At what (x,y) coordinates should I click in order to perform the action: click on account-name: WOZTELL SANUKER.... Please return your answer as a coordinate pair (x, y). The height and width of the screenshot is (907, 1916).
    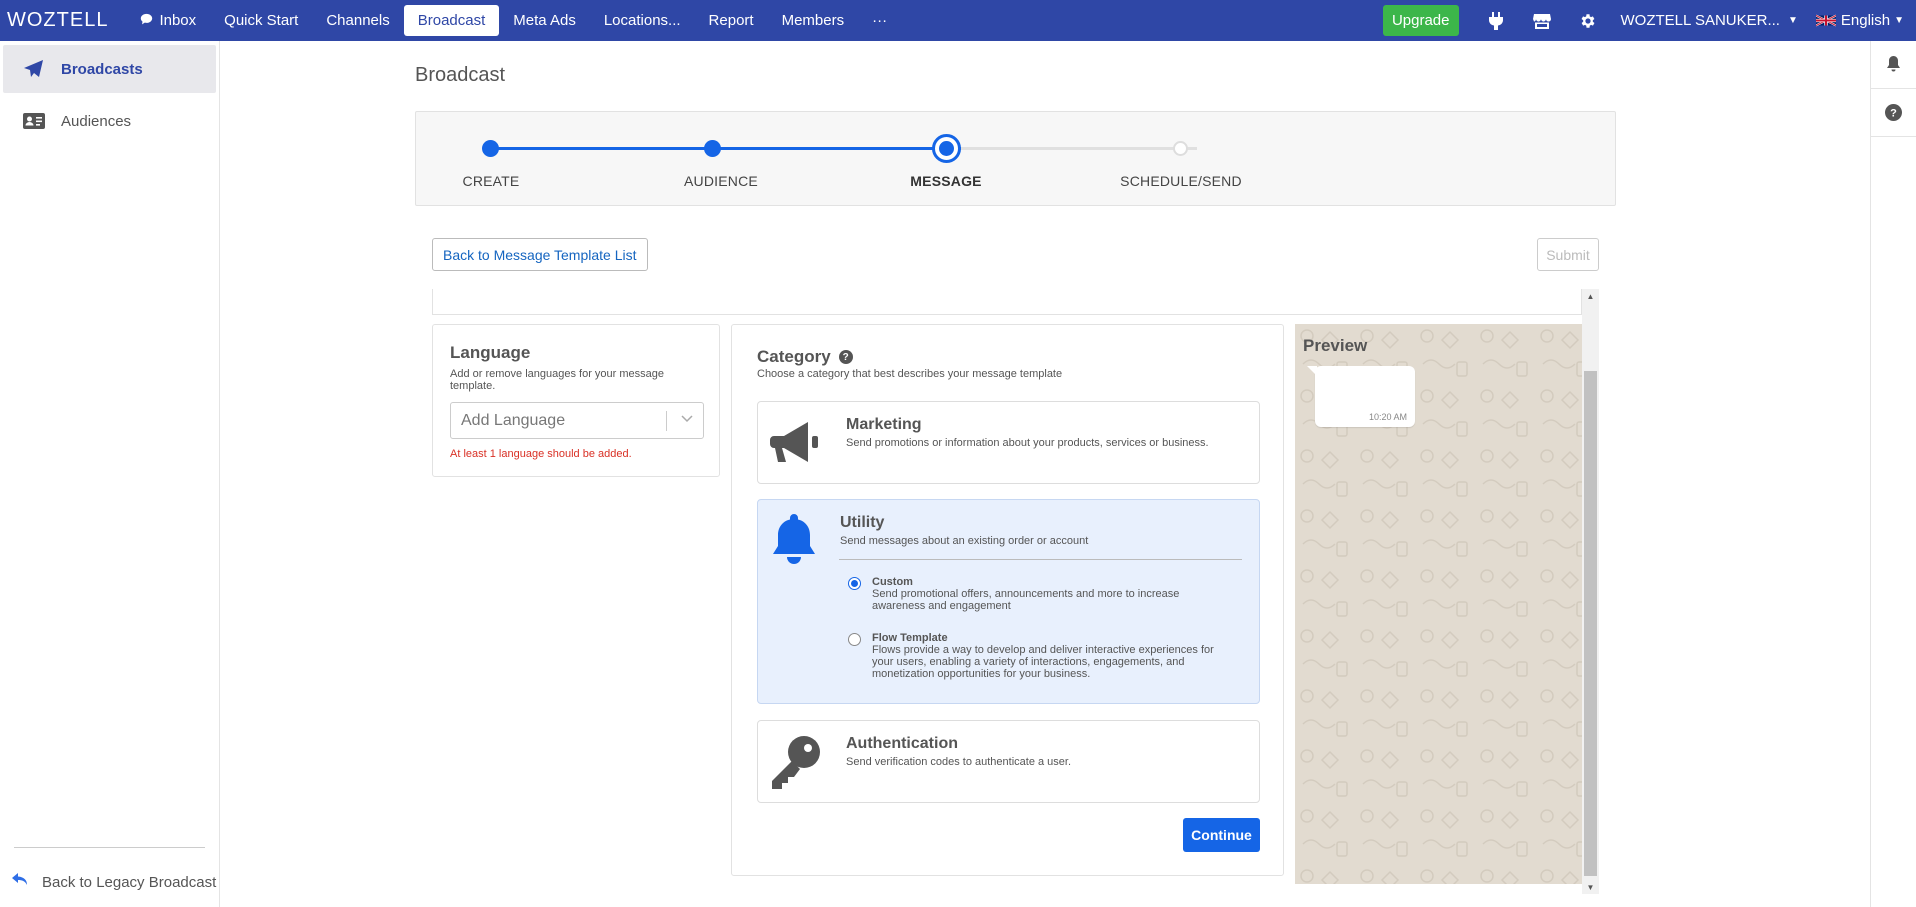
    Looking at the image, I should click on (1700, 20).